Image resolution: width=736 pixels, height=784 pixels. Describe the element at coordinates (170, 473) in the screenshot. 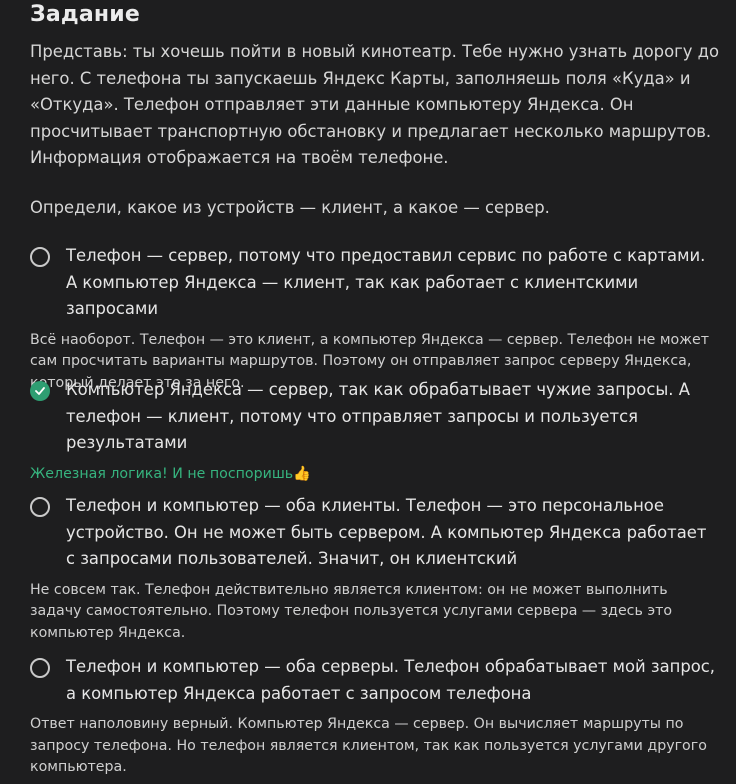

I see `answer-feedback-correct: Железная логика! И не поспоришь👍` at that location.